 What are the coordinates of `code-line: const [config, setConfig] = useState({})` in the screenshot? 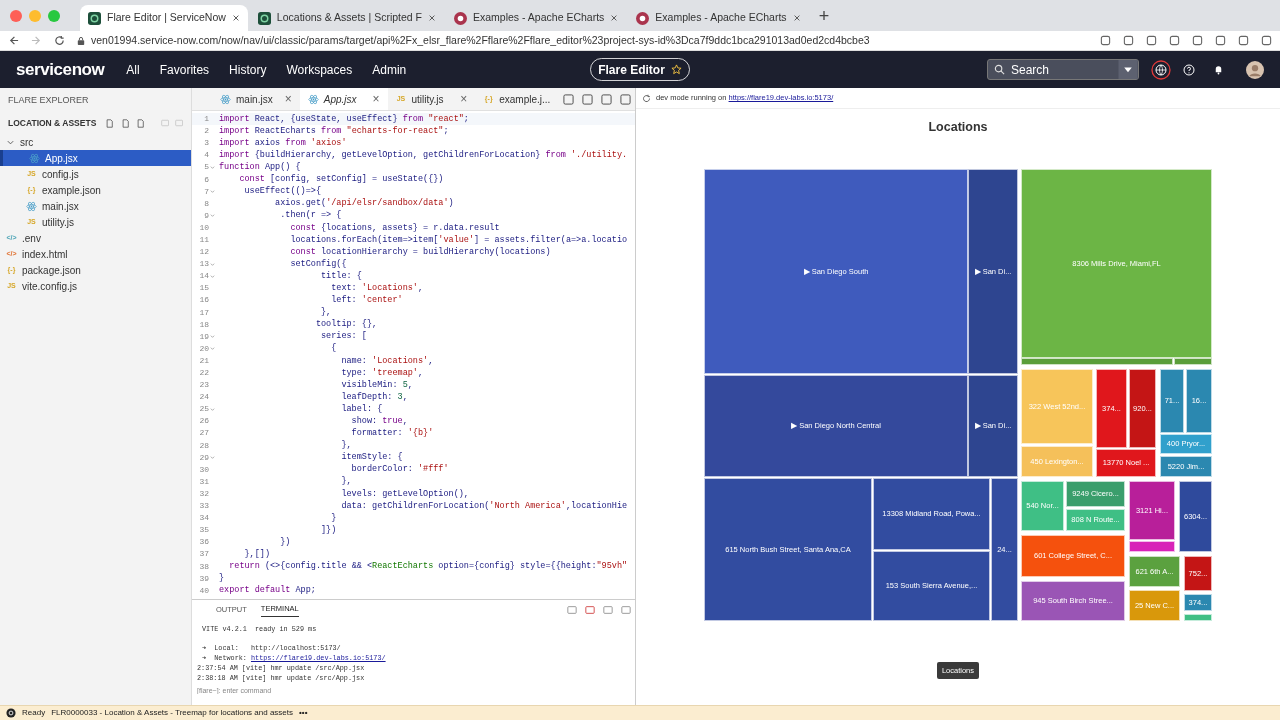 It's located at (341, 179).